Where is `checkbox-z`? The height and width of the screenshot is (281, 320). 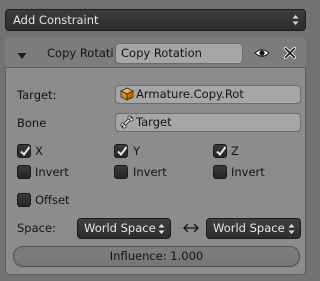 checkbox-z is located at coordinates (220, 151).